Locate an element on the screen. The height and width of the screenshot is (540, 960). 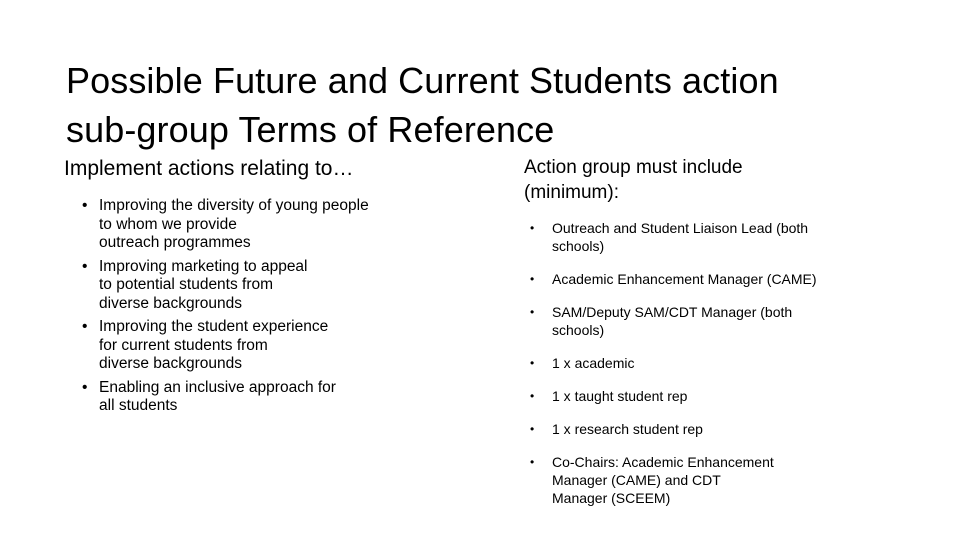
right-column-heading: Action group must include (minimum): is located at coordinates (633, 180).